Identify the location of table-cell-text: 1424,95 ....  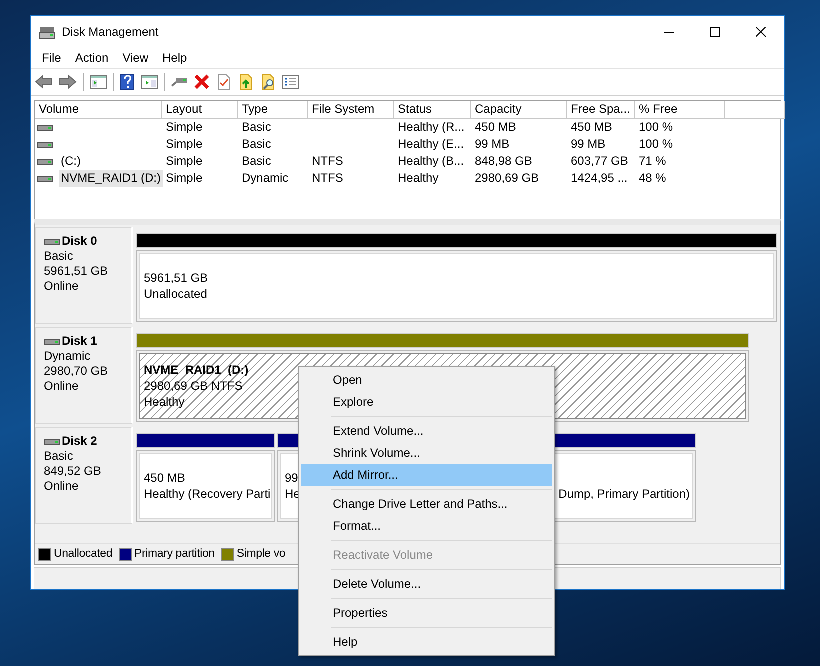
(599, 178).